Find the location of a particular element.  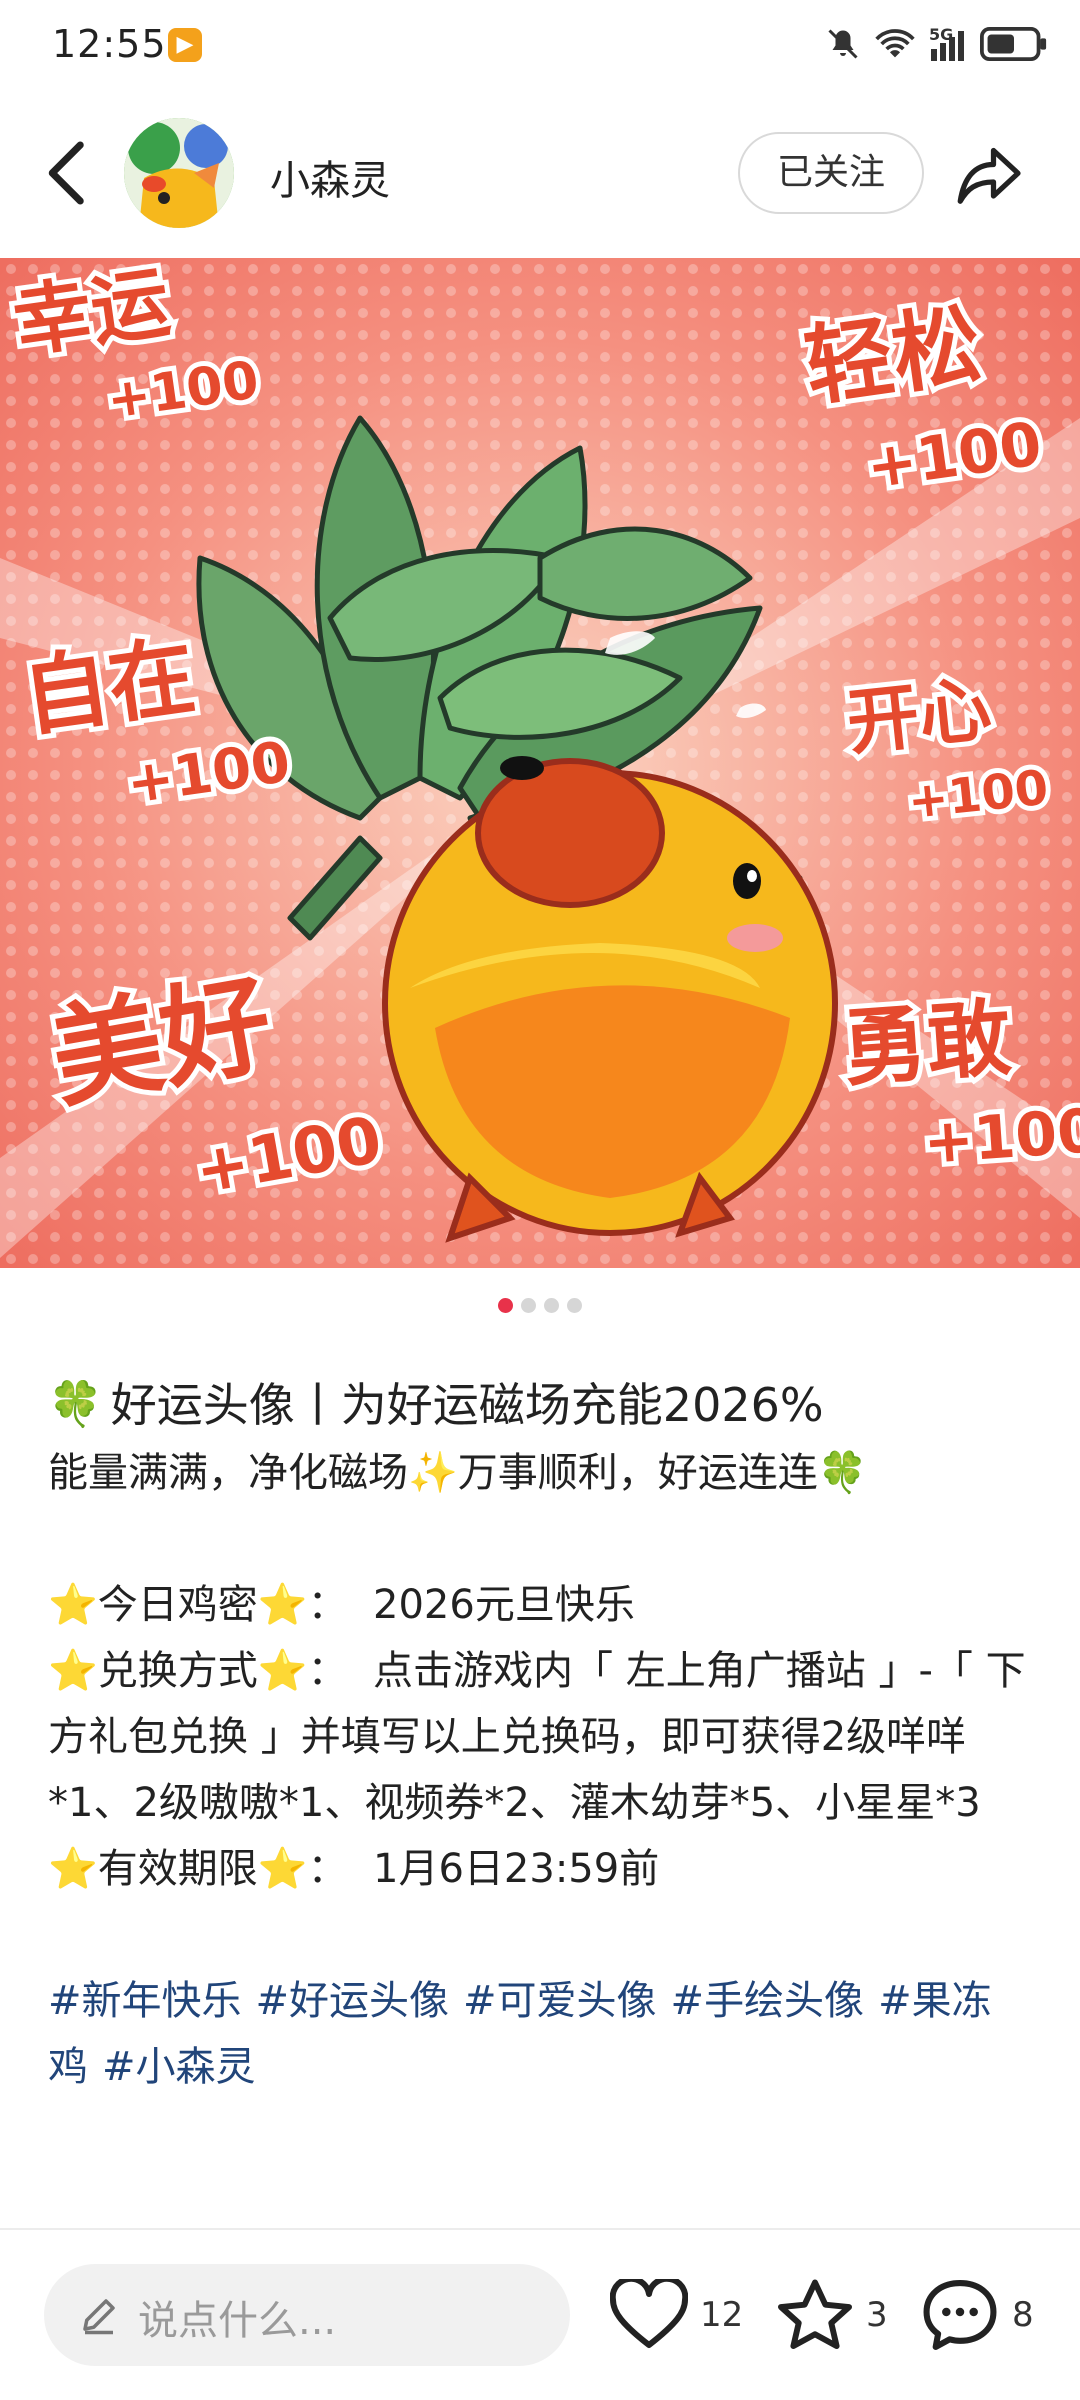

sticker-bonus: +100 is located at coordinates (1000, 1137).